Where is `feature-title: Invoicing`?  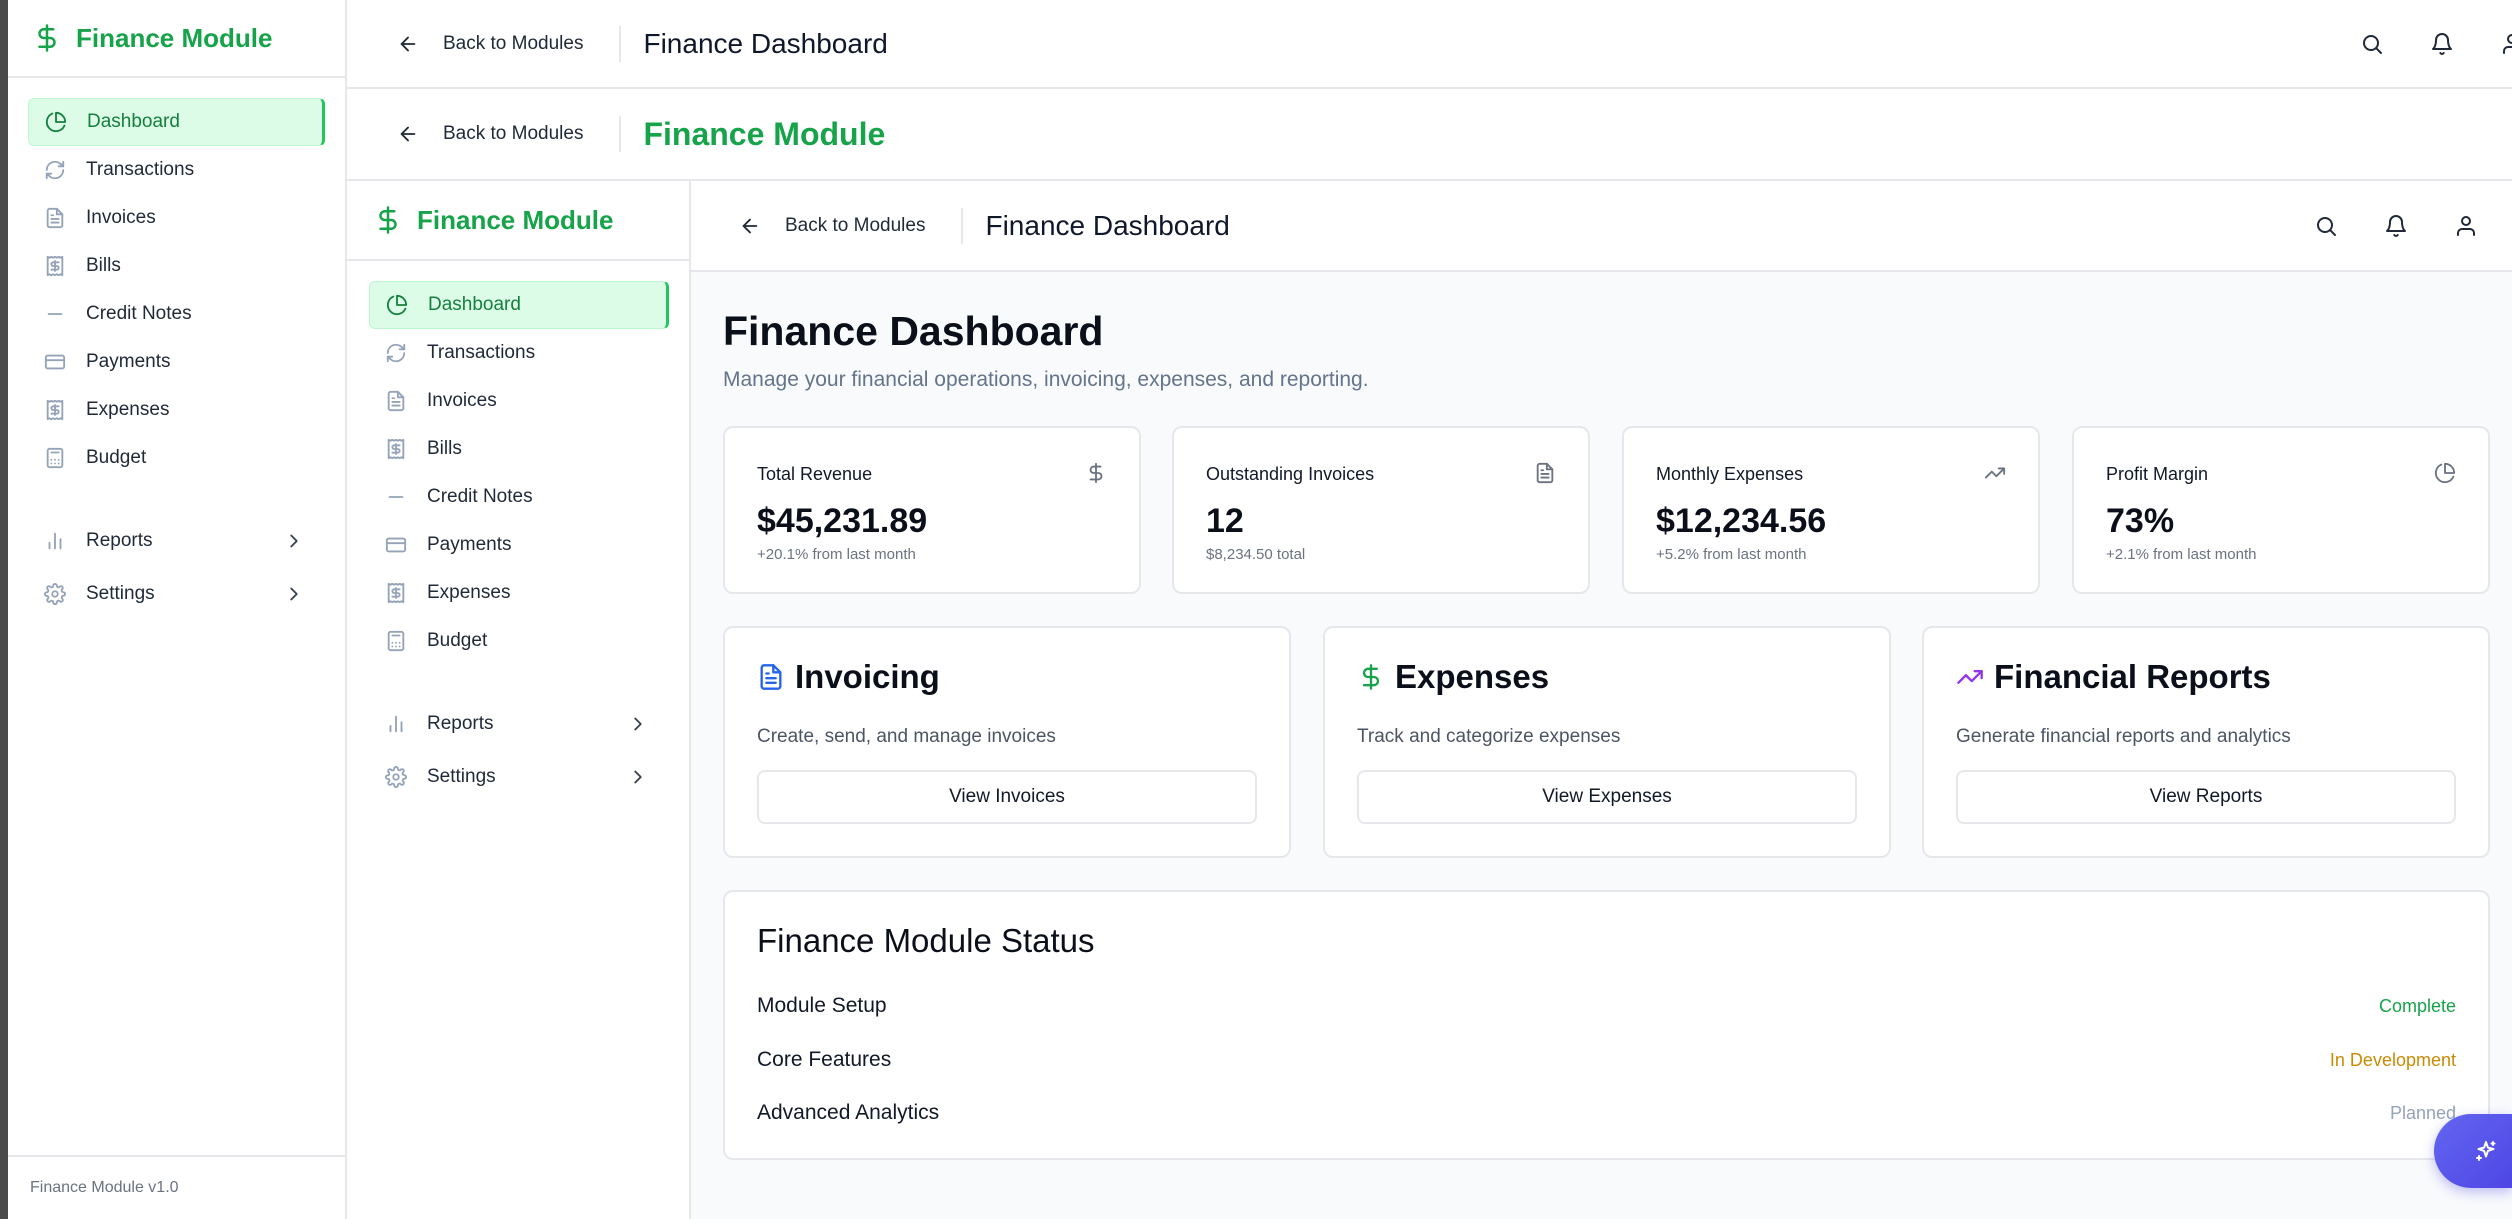 feature-title: Invoicing is located at coordinates (867, 676).